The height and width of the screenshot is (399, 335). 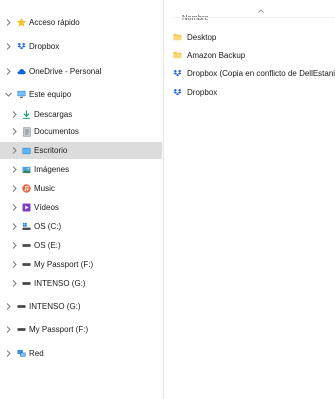 What do you see at coordinates (81, 207) in the screenshot?
I see `nav-item-videos: Vídeos` at bounding box center [81, 207].